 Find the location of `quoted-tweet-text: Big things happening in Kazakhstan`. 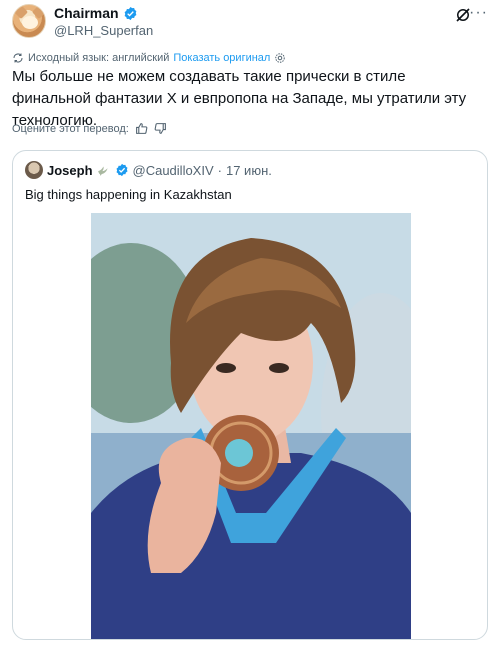

quoted-tweet-text: Big things happening in Kazakhstan is located at coordinates (128, 194).